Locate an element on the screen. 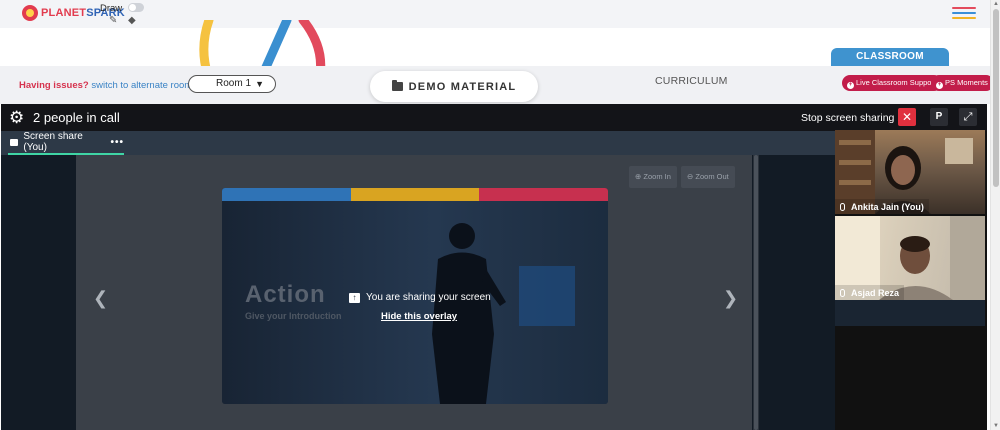 This screenshot has height=430, width=1000. ps-moments-label: PS Moments is located at coordinates (966, 82).